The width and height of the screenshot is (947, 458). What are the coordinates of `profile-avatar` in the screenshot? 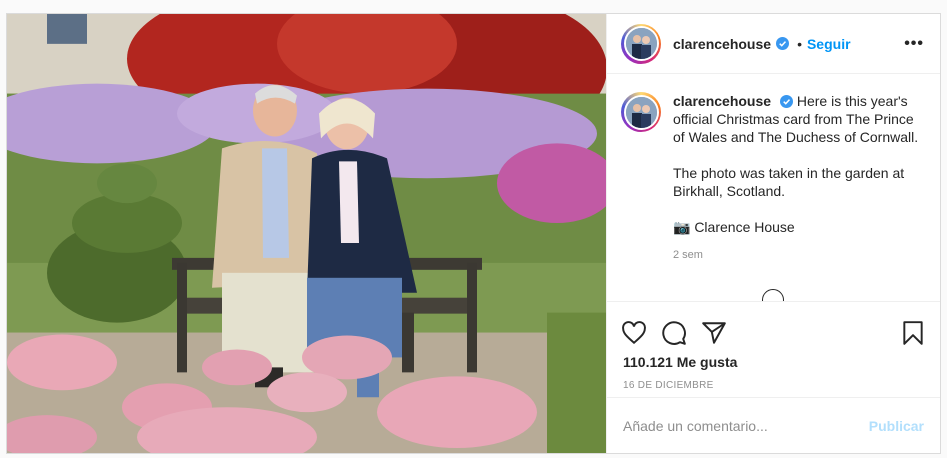 It's located at (641, 43).